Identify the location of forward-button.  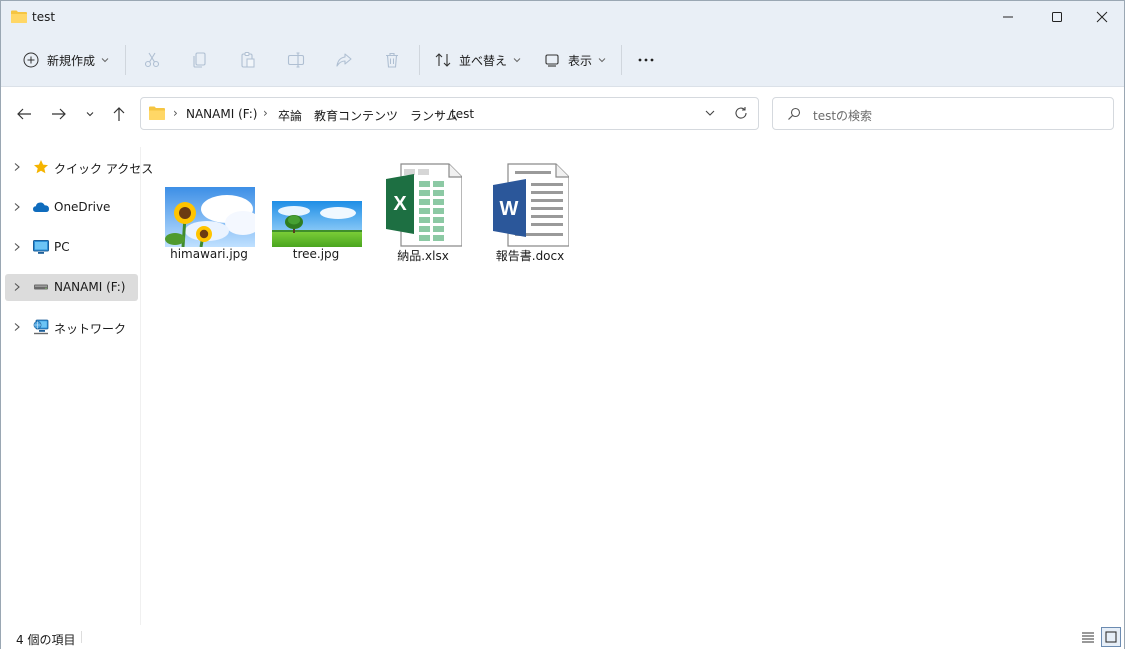
(59, 114).